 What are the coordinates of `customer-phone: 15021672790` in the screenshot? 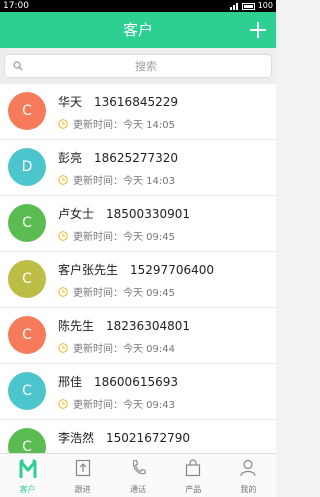 It's located at (148, 438).